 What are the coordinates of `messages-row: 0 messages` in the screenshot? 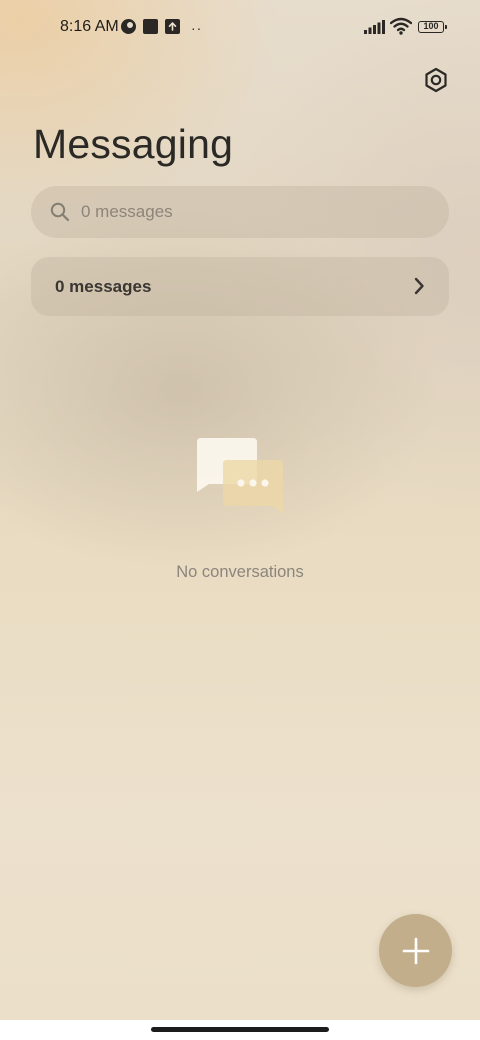 It's located at (240, 286).